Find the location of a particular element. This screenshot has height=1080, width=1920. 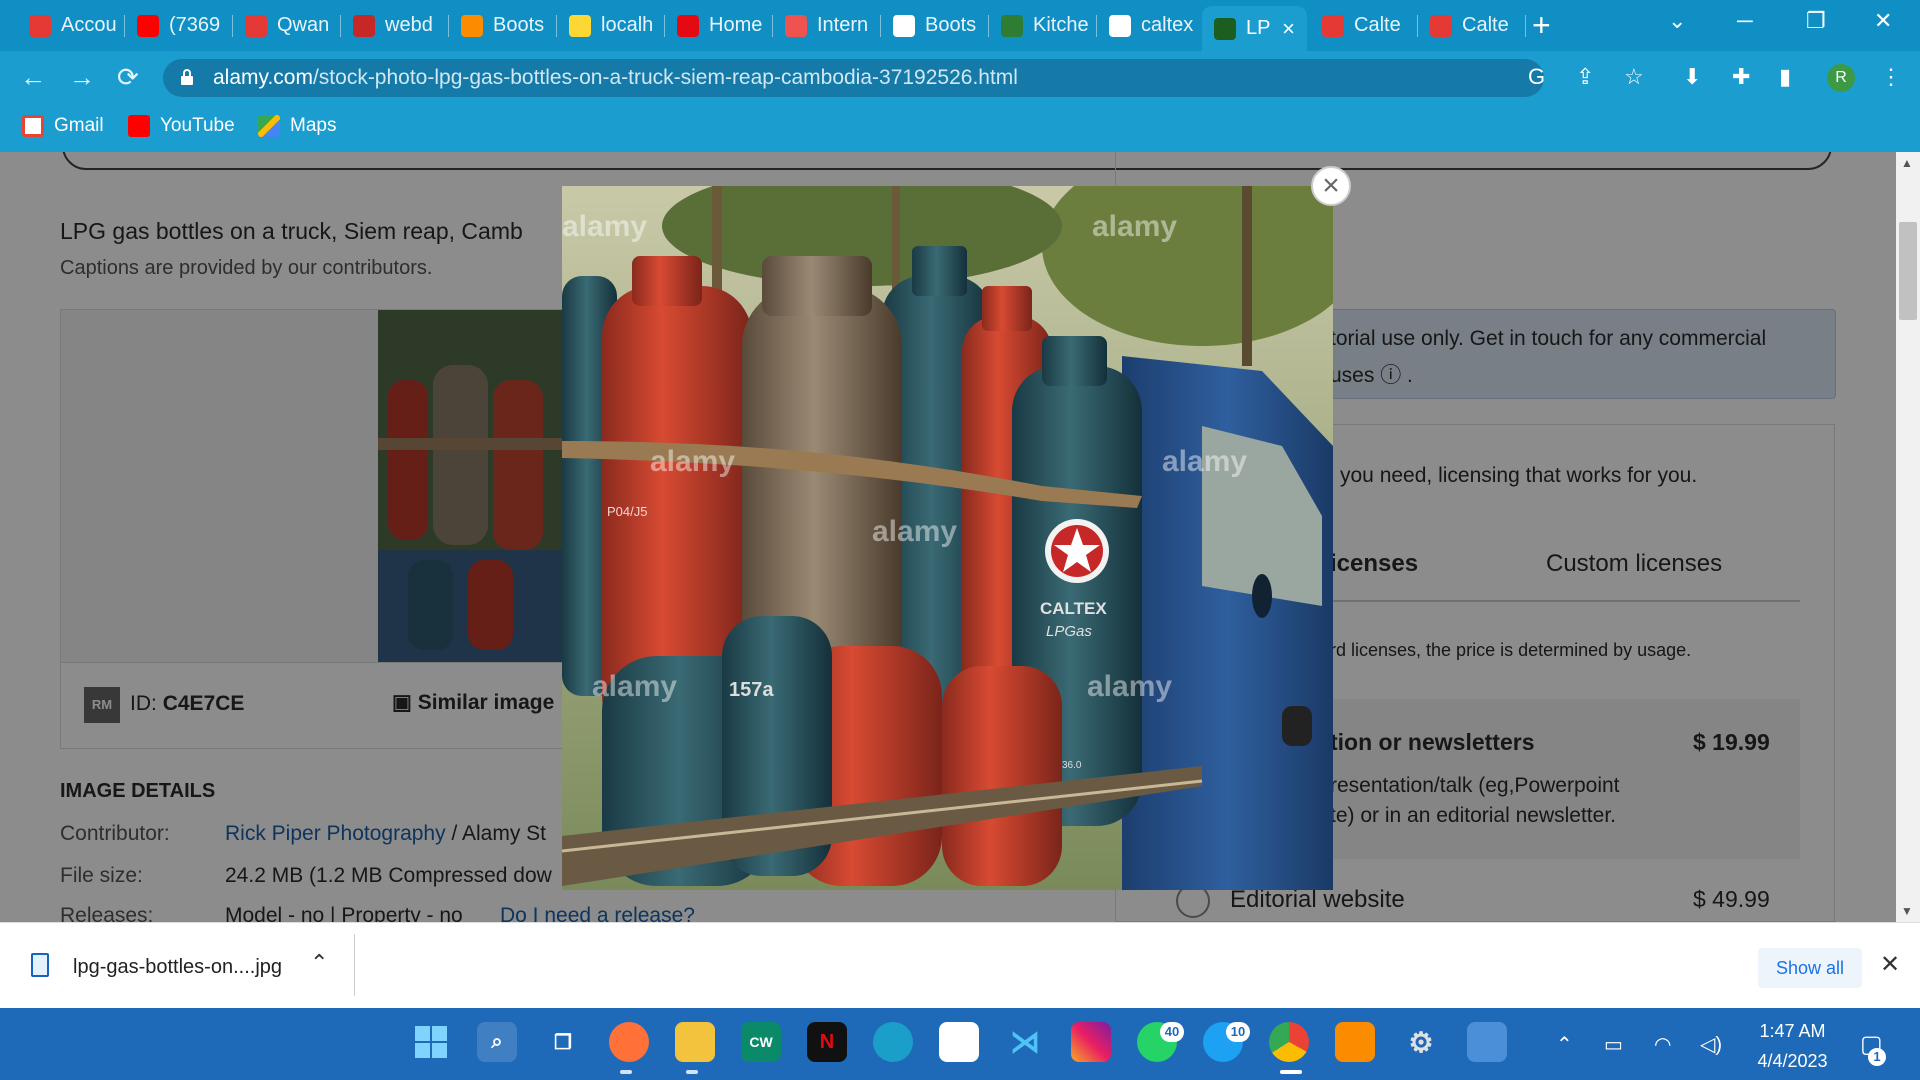

gmail-icon is located at coordinates (33, 126).